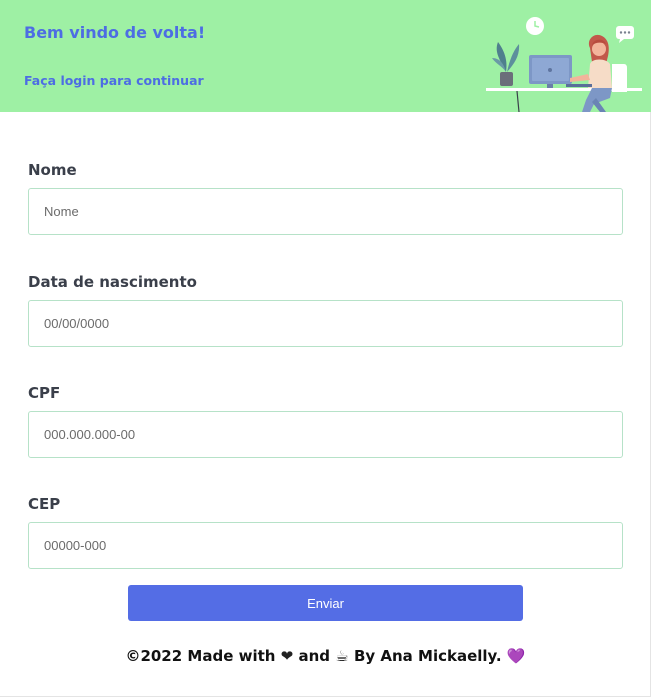 The image size is (652, 698). What do you see at coordinates (325, 323) in the screenshot?
I see `birthdate-input` at bounding box center [325, 323].